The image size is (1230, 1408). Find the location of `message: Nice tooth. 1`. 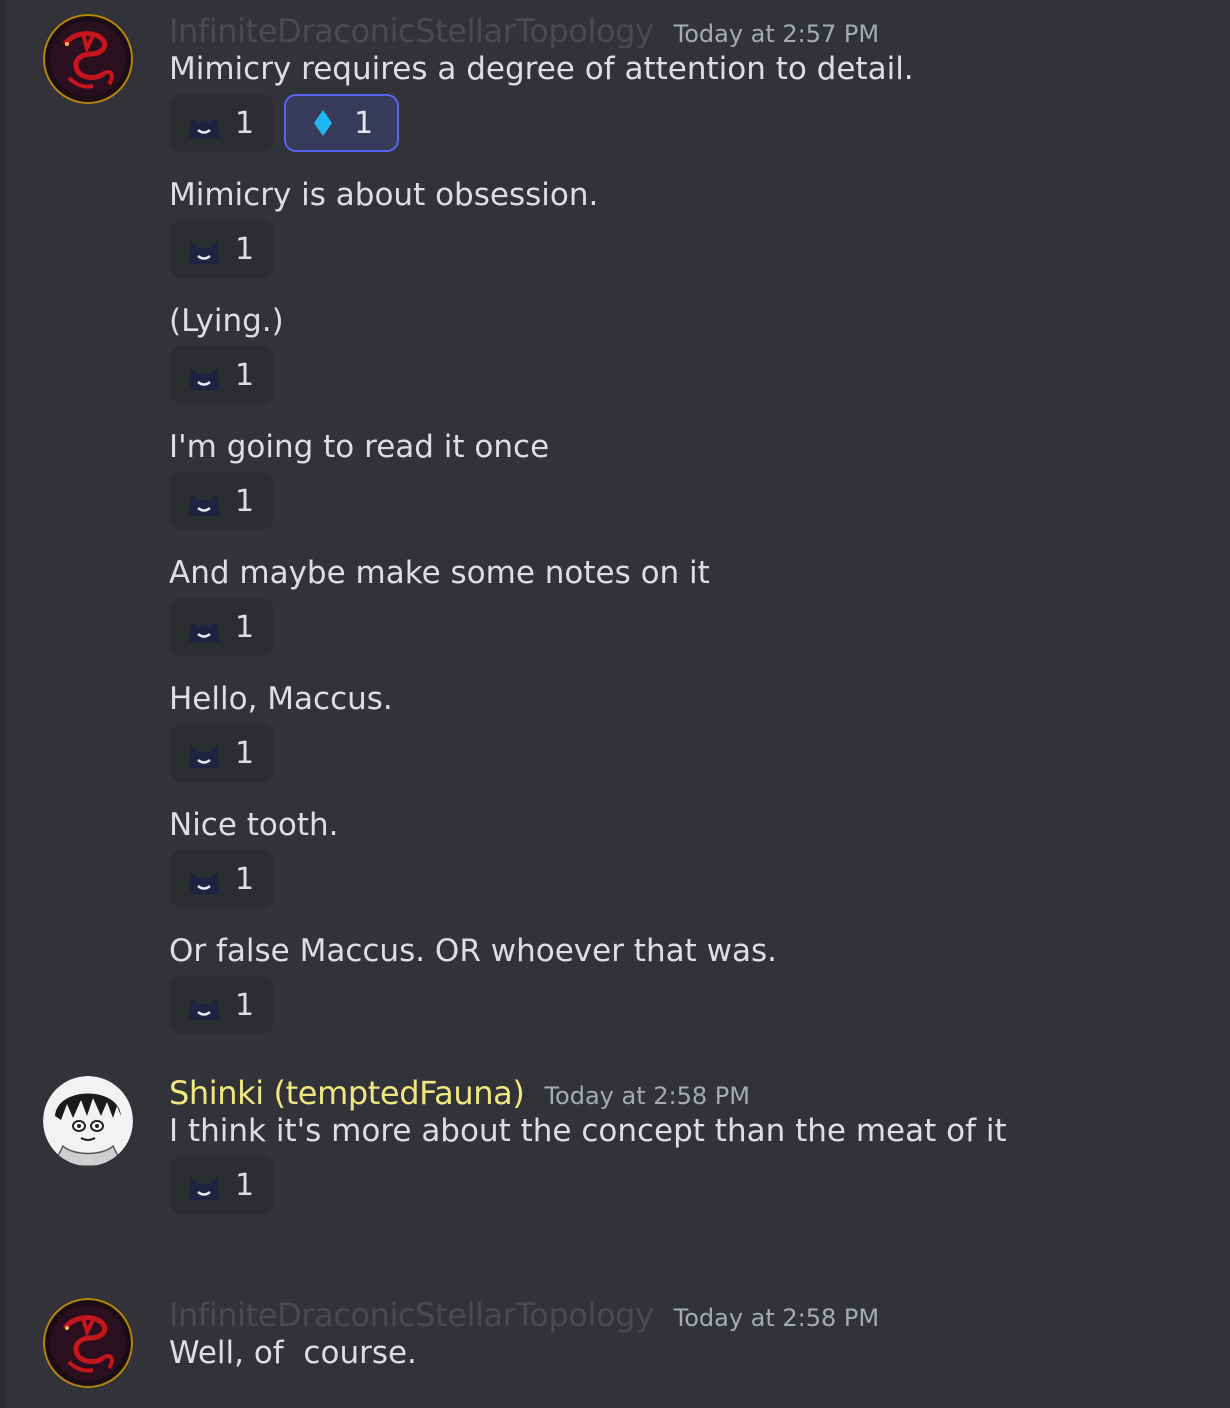

message: Nice tooth. 1 is located at coordinates (699, 856).